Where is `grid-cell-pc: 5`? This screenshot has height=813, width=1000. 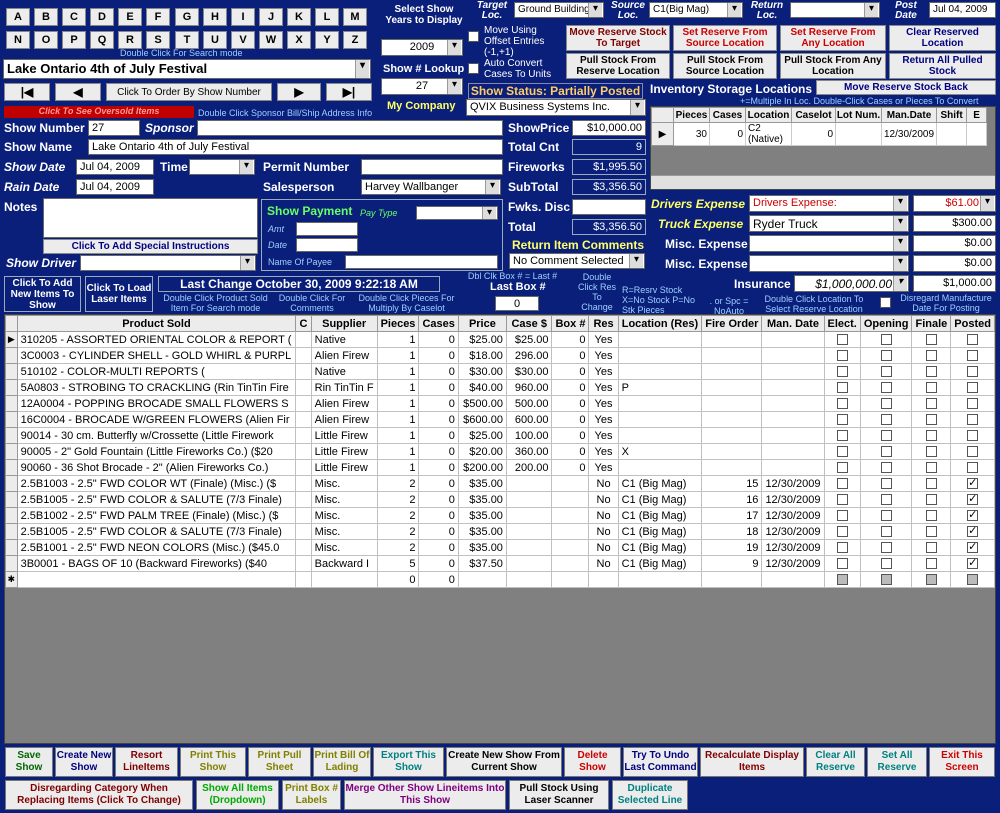
grid-cell-pc: 5 is located at coordinates (398, 563).